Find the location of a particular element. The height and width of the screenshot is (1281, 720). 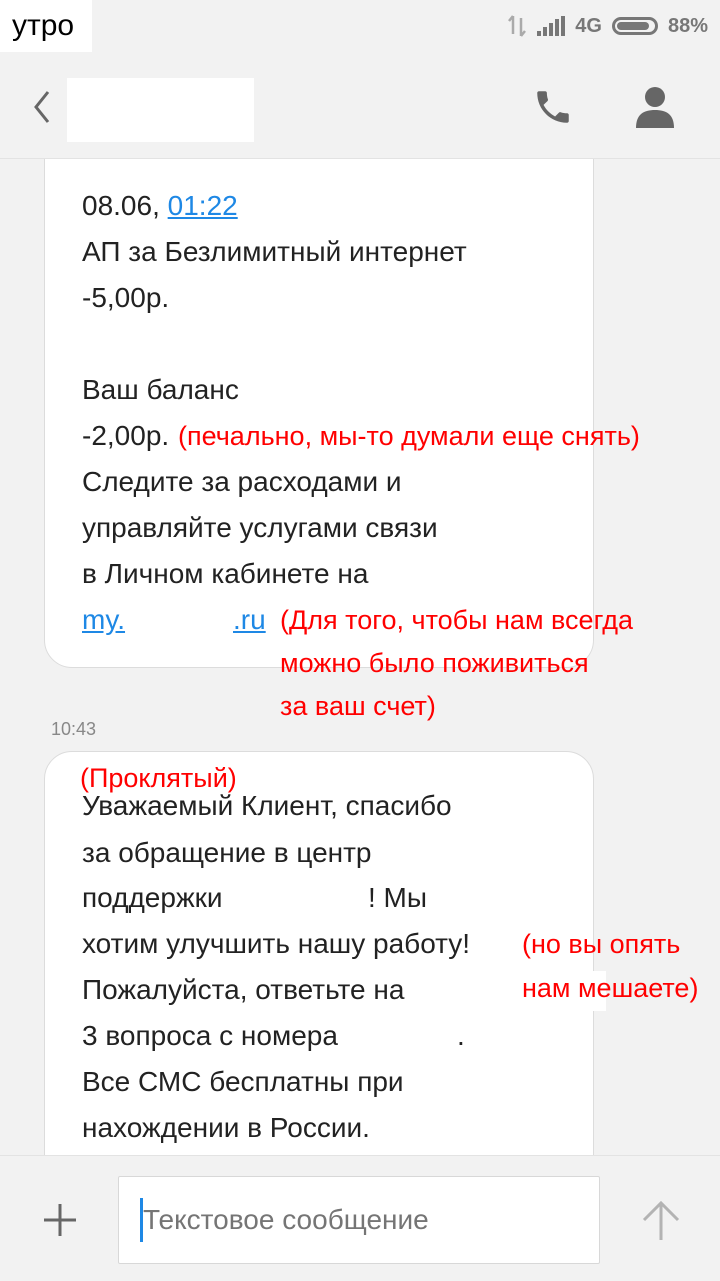

message-line: Пожалуйста, ответьте на is located at coordinates (243, 989).